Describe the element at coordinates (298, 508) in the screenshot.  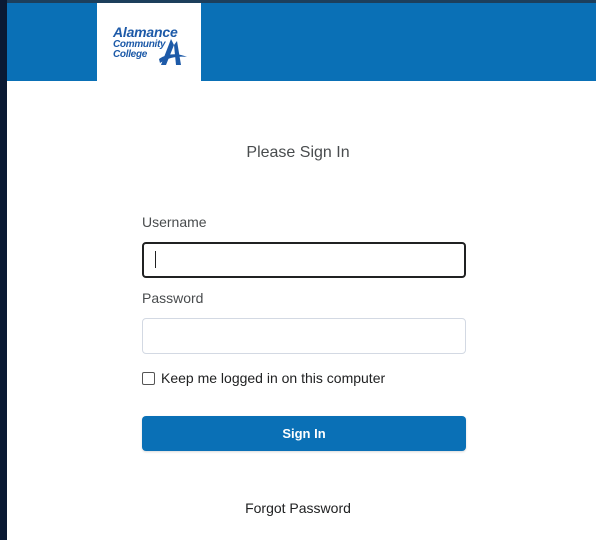
I see `forgot-password-link: Forgot Password` at that location.